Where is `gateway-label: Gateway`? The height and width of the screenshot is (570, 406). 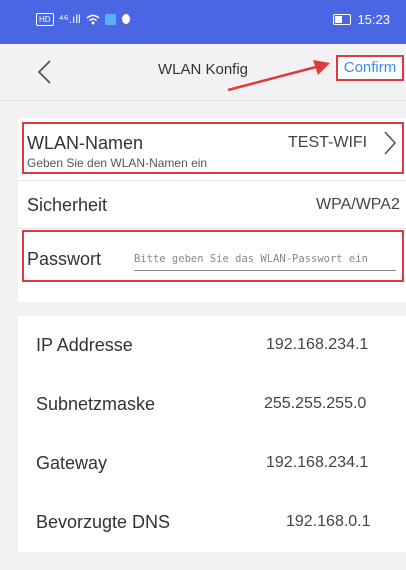 gateway-label: Gateway is located at coordinates (72, 463).